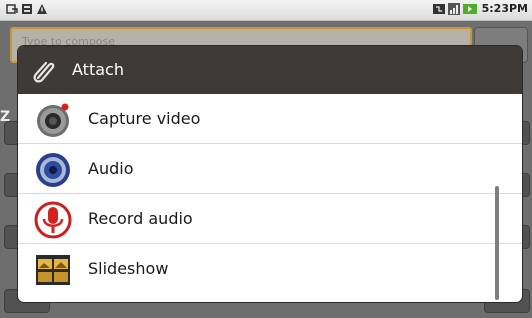 The width and height of the screenshot is (532, 318). Describe the element at coordinates (144, 118) in the screenshot. I see `option-label: Capture video` at that location.